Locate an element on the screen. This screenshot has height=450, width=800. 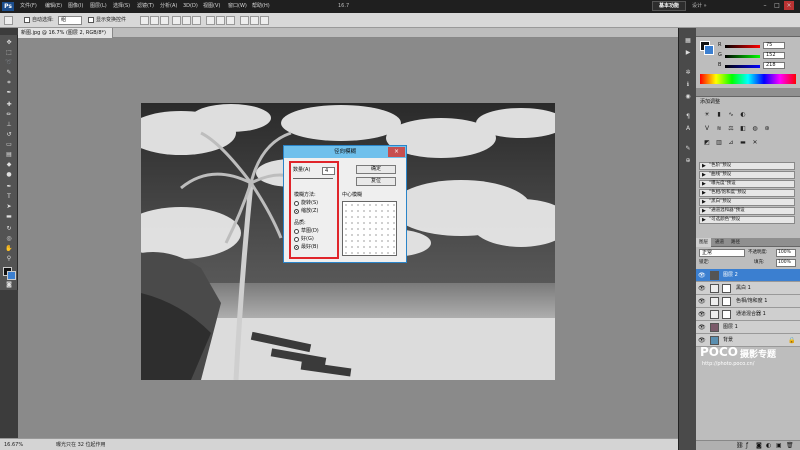
zoom-tool-icon: ⚲ is located at coordinates (9, 259).